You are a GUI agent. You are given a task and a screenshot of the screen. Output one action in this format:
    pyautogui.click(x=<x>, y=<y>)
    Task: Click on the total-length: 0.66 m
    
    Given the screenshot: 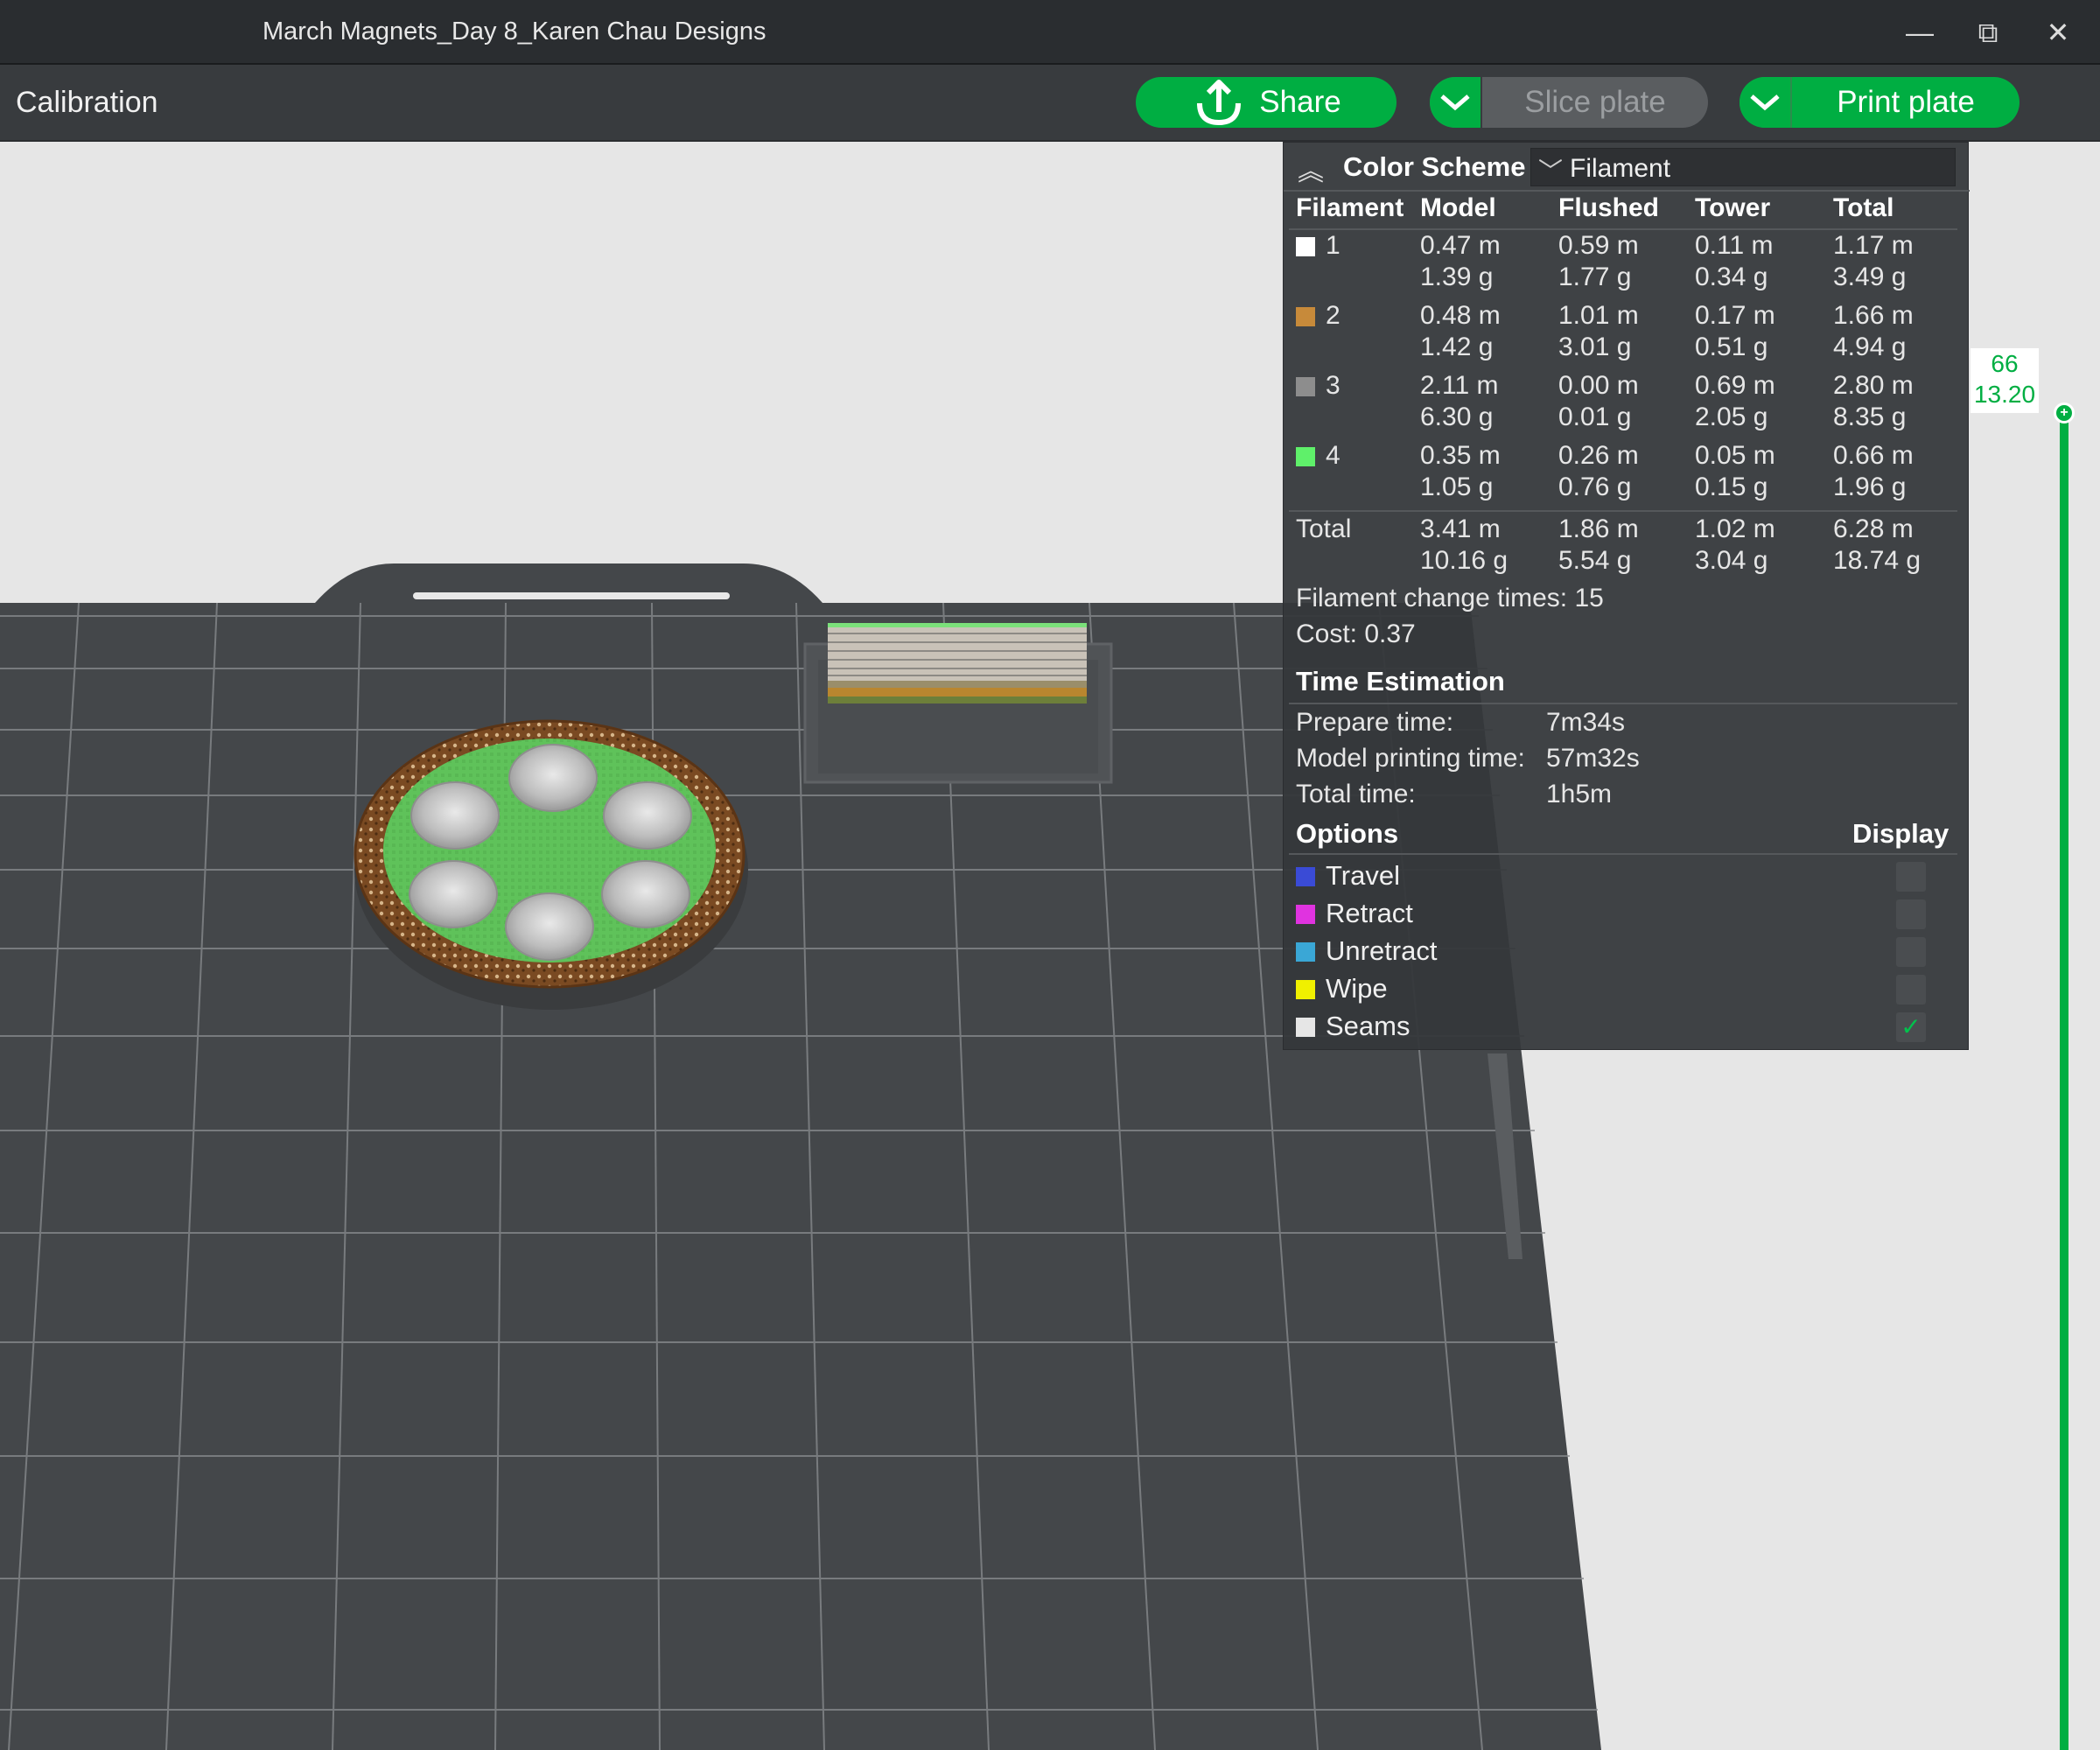 What is the action you would take?
    pyautogui.click(x=1873, y=455)
    